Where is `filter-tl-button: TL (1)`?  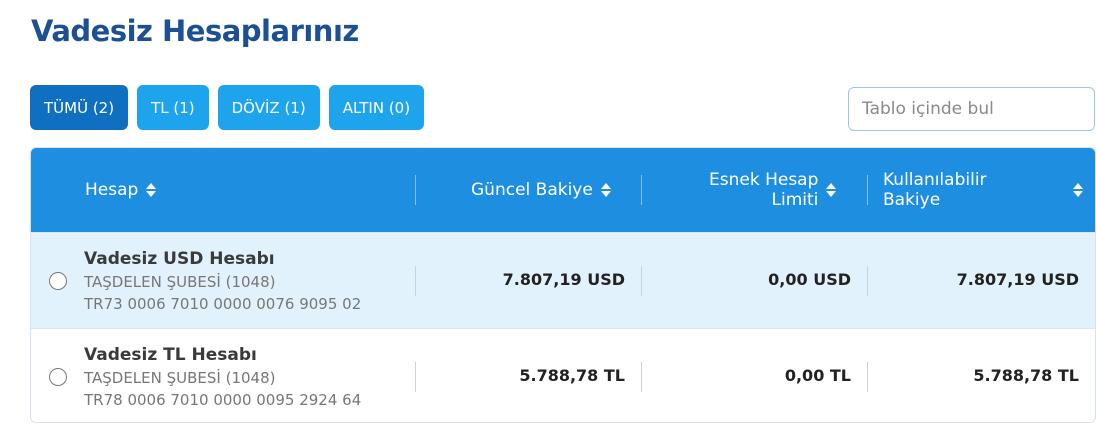 filter-tl-button: TL (1) is located at coordinates (173, 107).